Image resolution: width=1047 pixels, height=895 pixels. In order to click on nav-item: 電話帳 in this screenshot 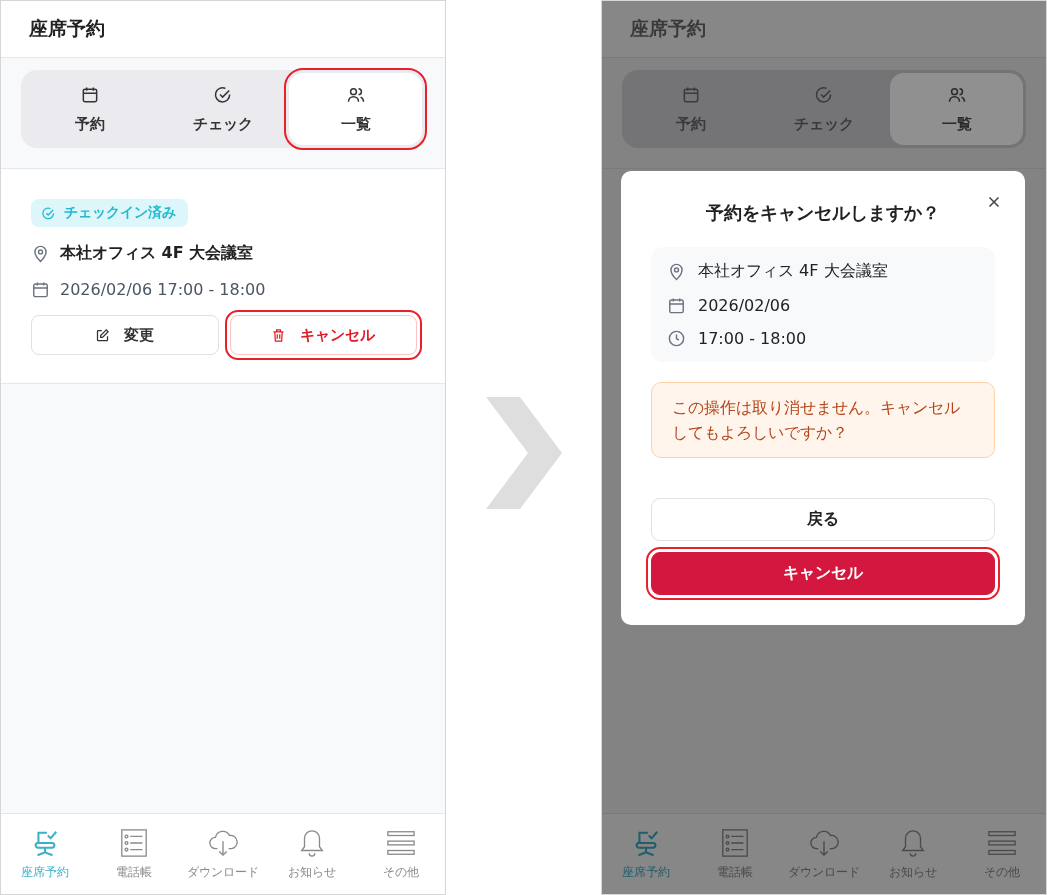, I will do `click(134, 854)`.